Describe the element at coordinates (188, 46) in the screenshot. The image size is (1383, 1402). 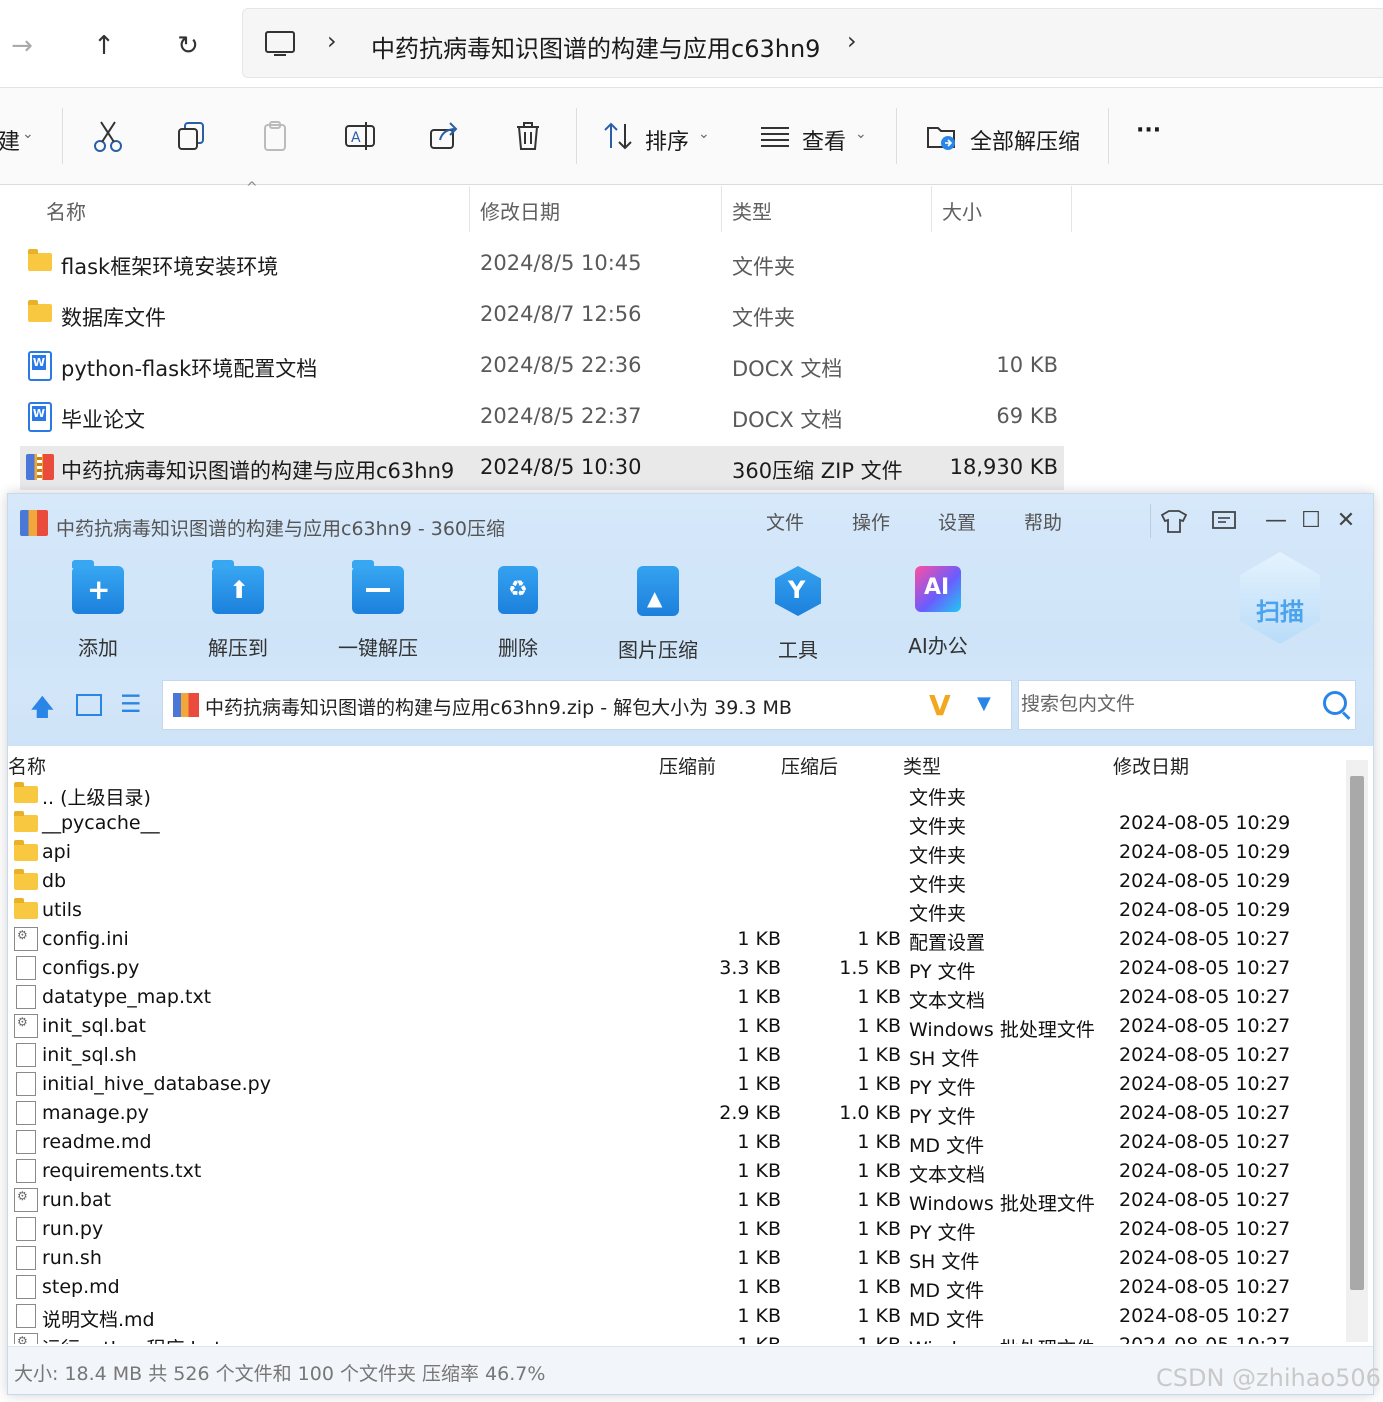
I see `refresh-button: ↻` at that location.